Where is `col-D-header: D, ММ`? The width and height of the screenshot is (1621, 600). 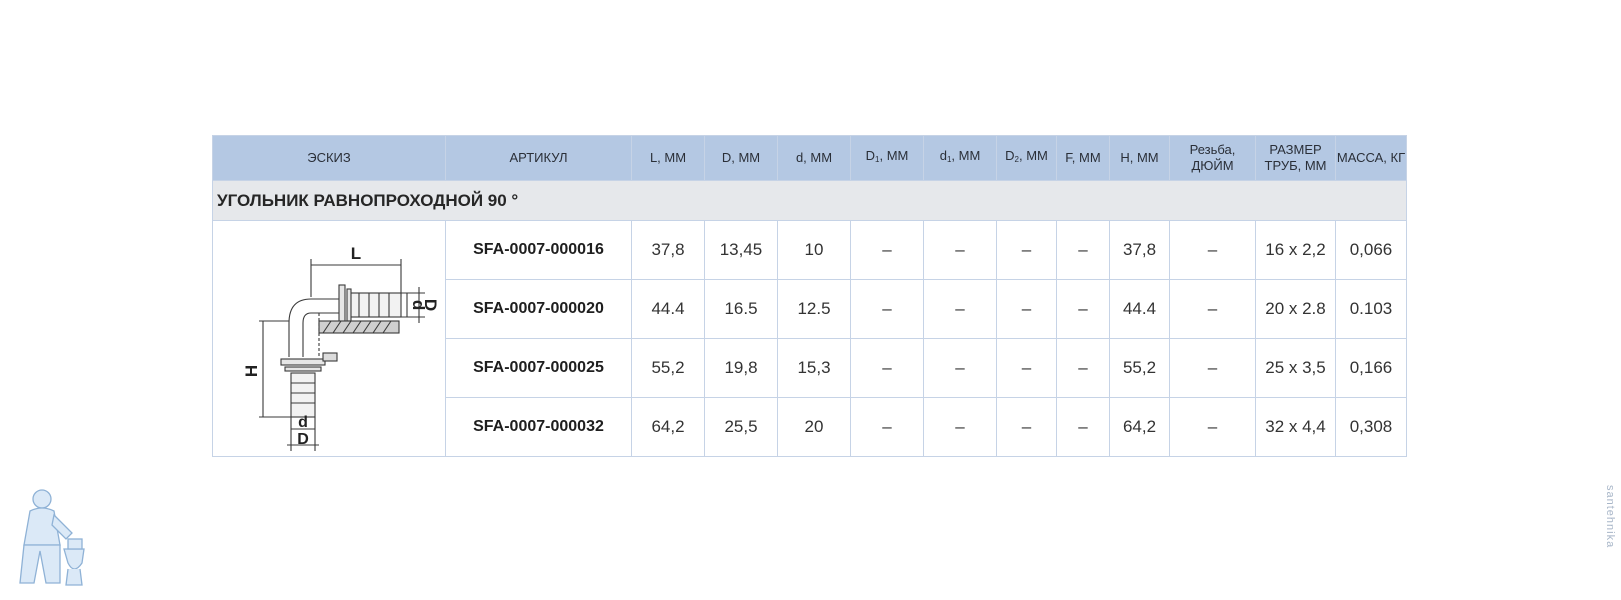 col-D-header: D, ММ is located at coordinates (741, 158).